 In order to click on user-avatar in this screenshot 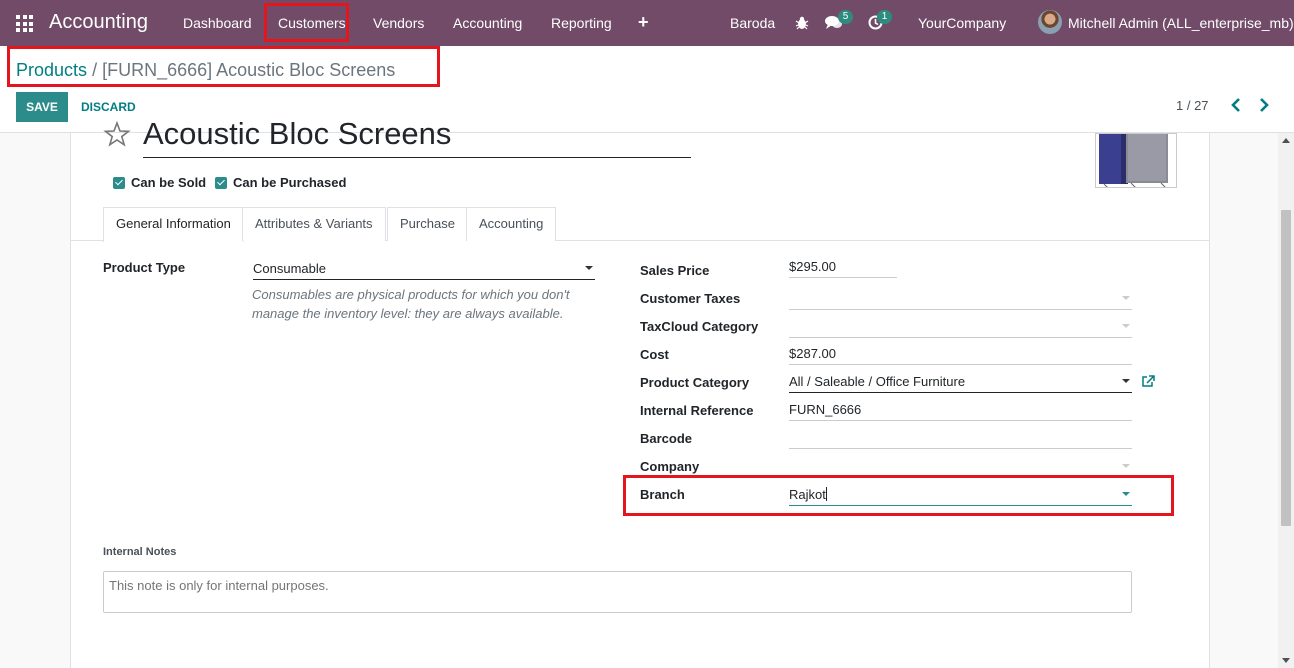, I will do `click(1050, 22)`.